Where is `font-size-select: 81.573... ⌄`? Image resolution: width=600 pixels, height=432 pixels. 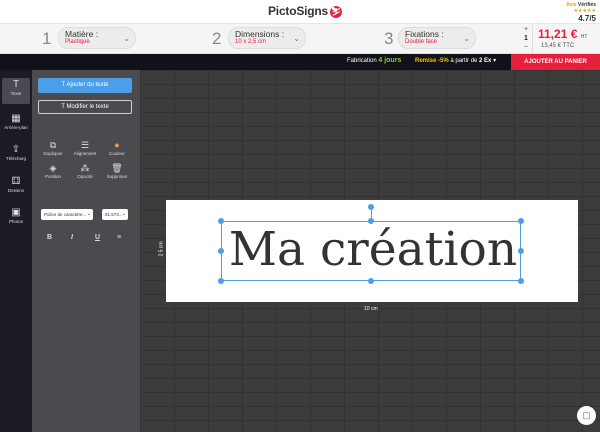
font-size-select: 81.573... ⌄ is located at coordinates (115, 214).